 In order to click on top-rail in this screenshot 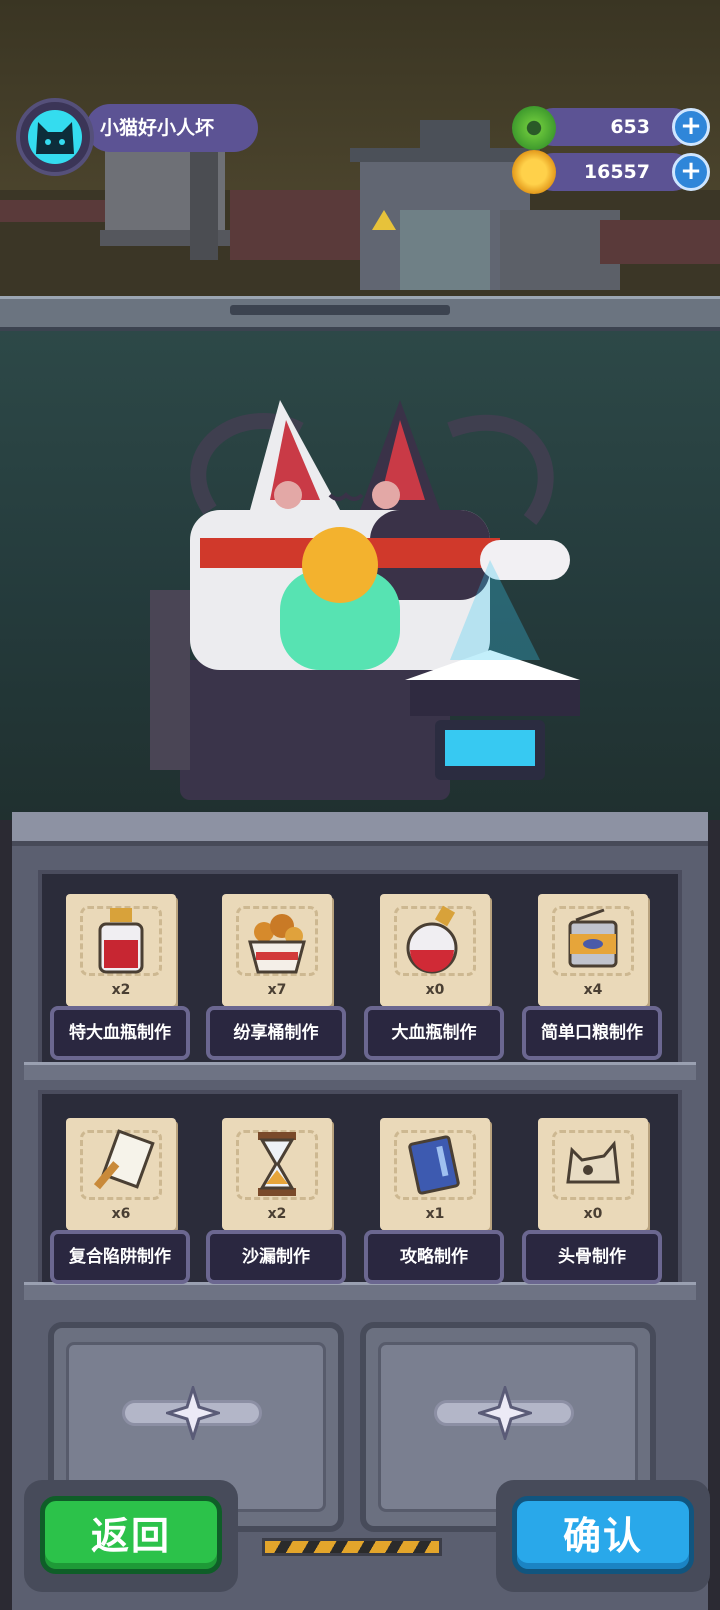, I will do `click(360, 313)`.